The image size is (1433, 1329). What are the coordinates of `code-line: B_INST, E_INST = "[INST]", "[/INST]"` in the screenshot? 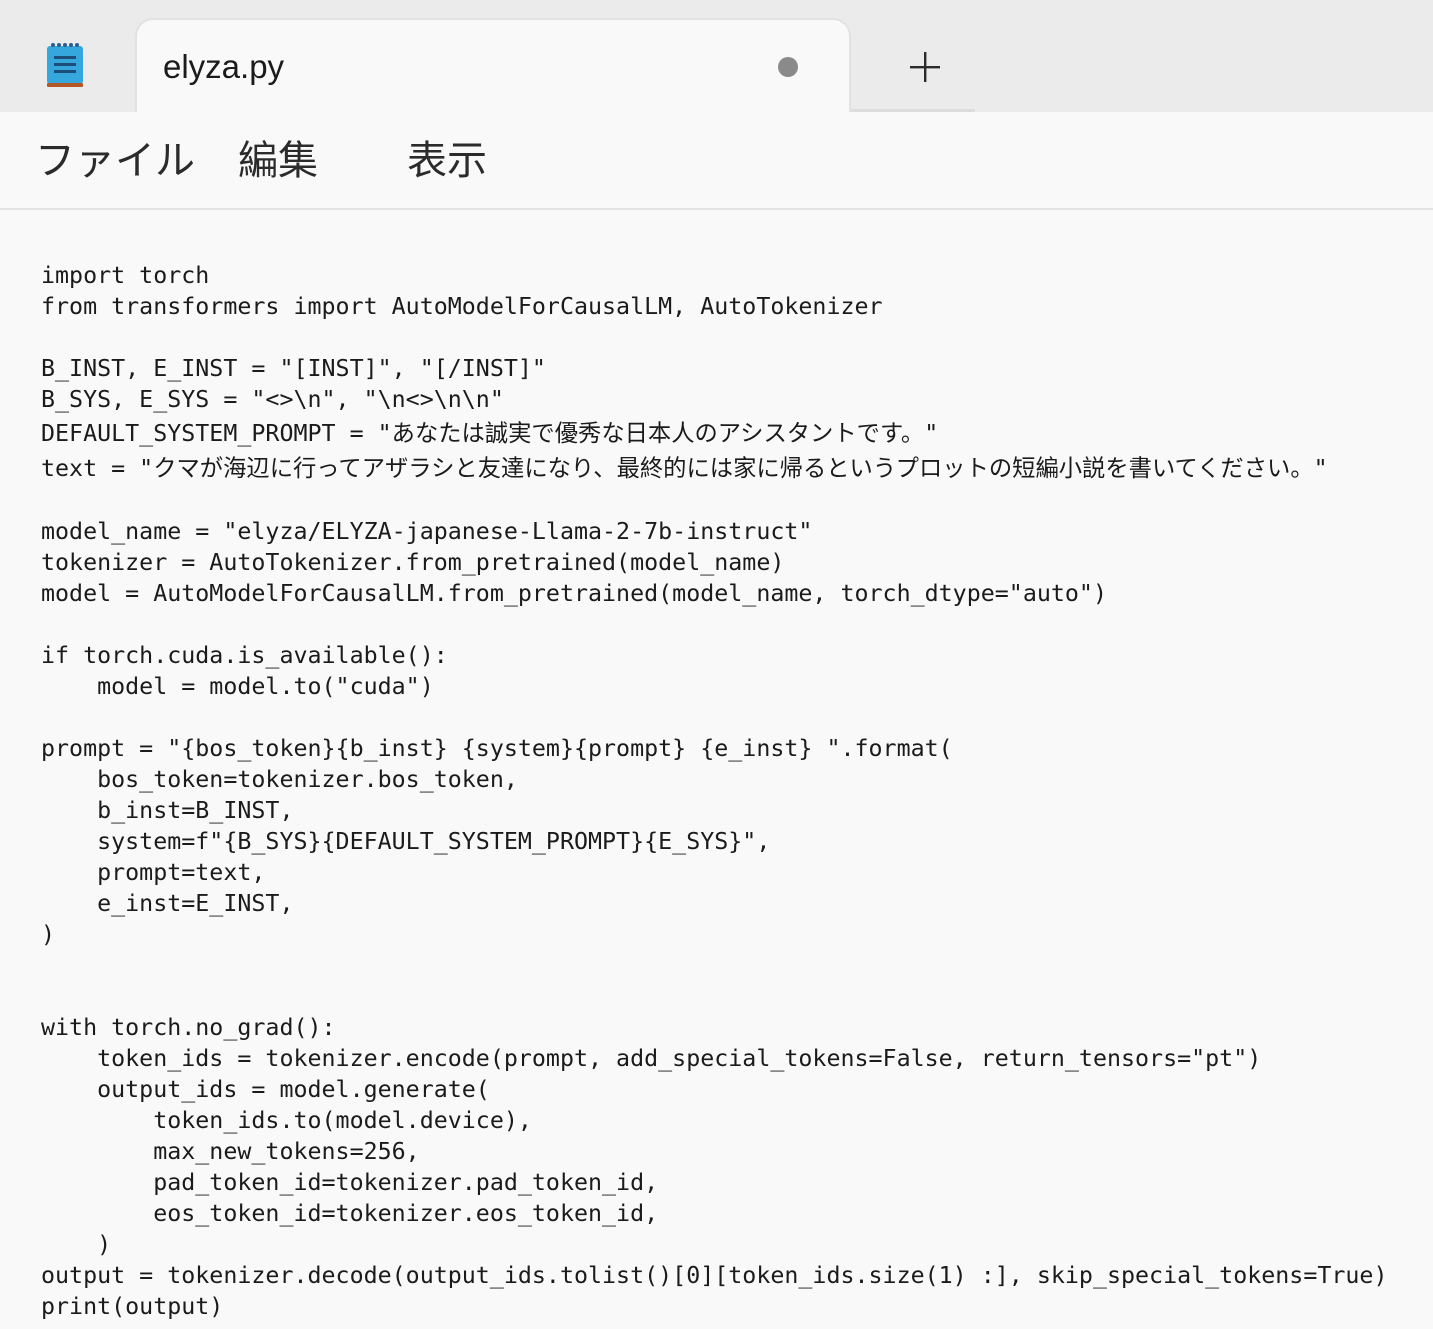 It's located at (293, 368).